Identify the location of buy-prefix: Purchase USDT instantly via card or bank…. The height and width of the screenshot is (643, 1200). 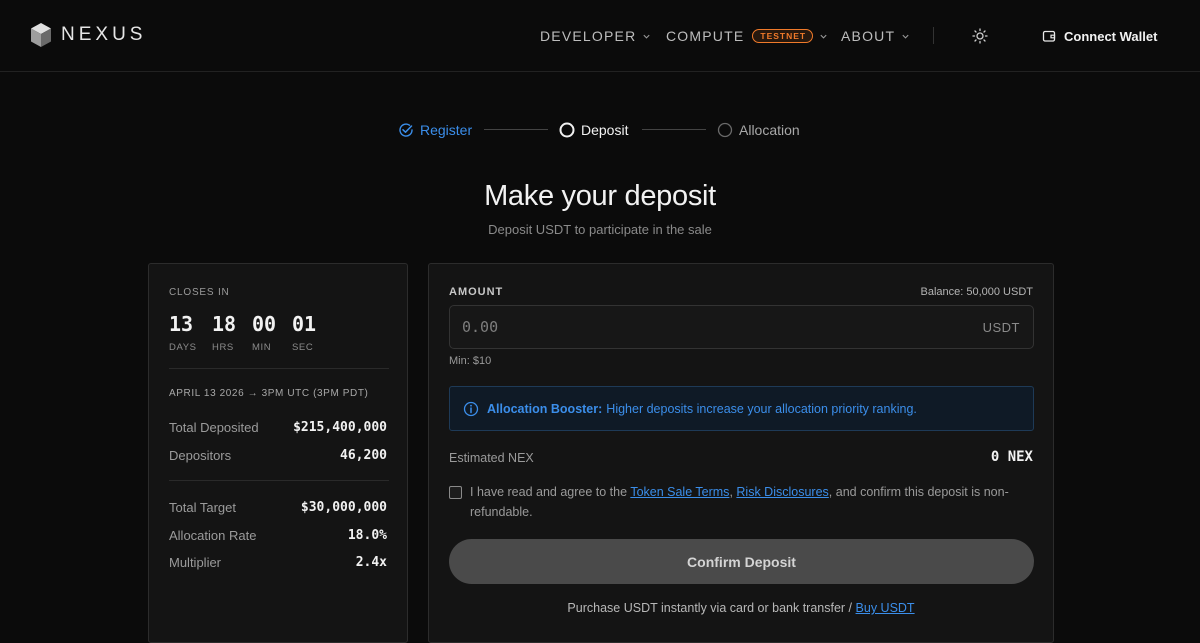
(710, 608).